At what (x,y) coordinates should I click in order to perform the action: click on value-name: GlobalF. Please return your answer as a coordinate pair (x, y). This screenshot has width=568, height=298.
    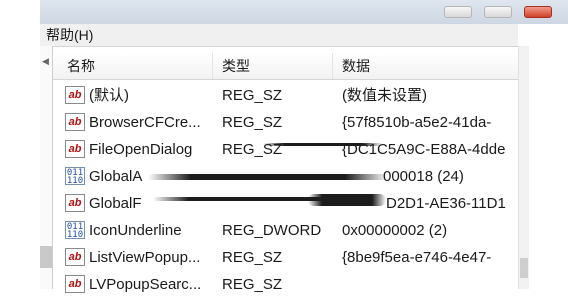
    Looking at the image, I should click on (115, 203).